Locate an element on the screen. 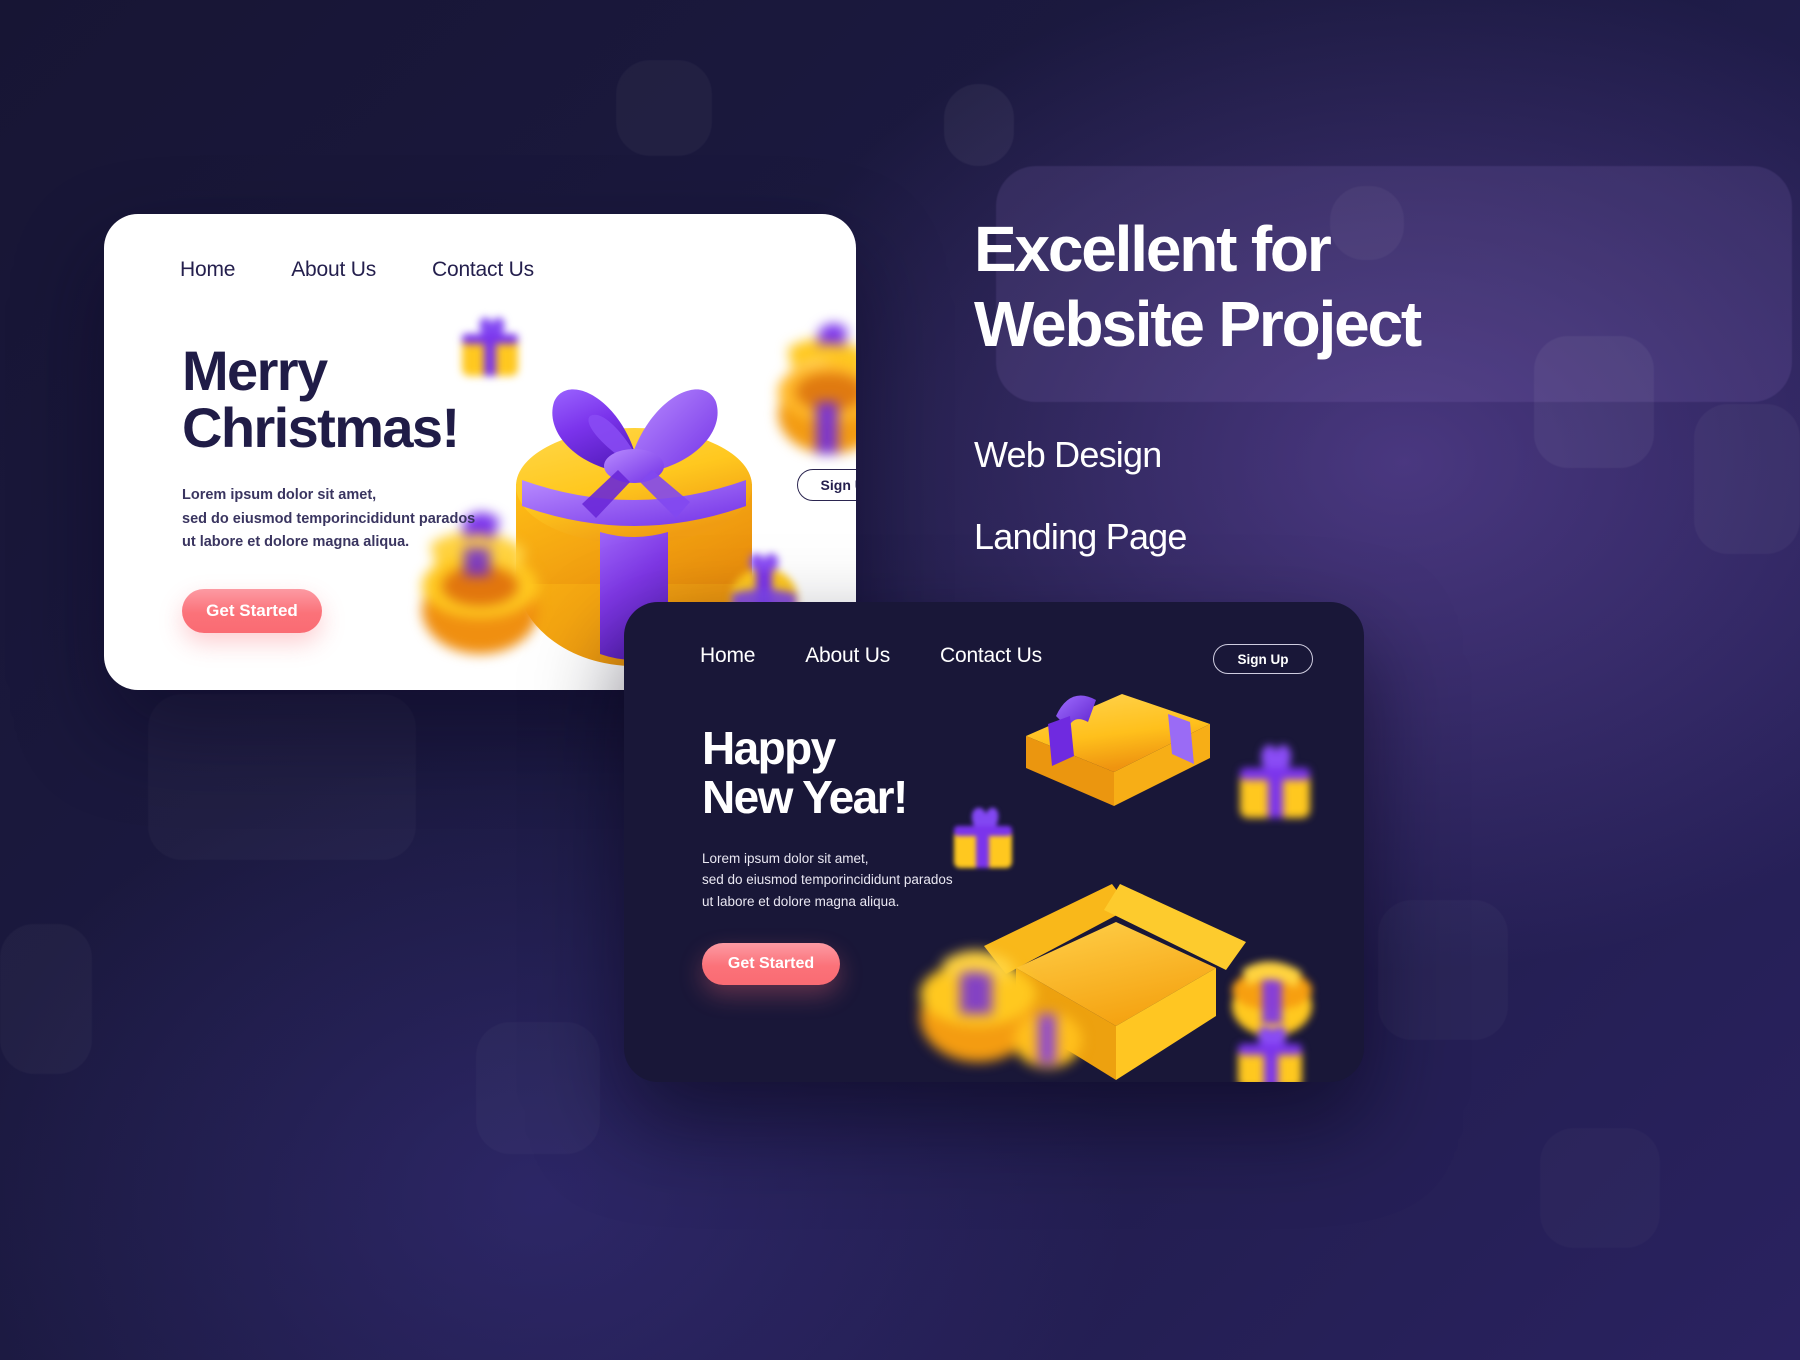 The width and height of the screenshot is (1800, 1360). dark-headline-line-1: Happy is located at coordinates (769, 748).